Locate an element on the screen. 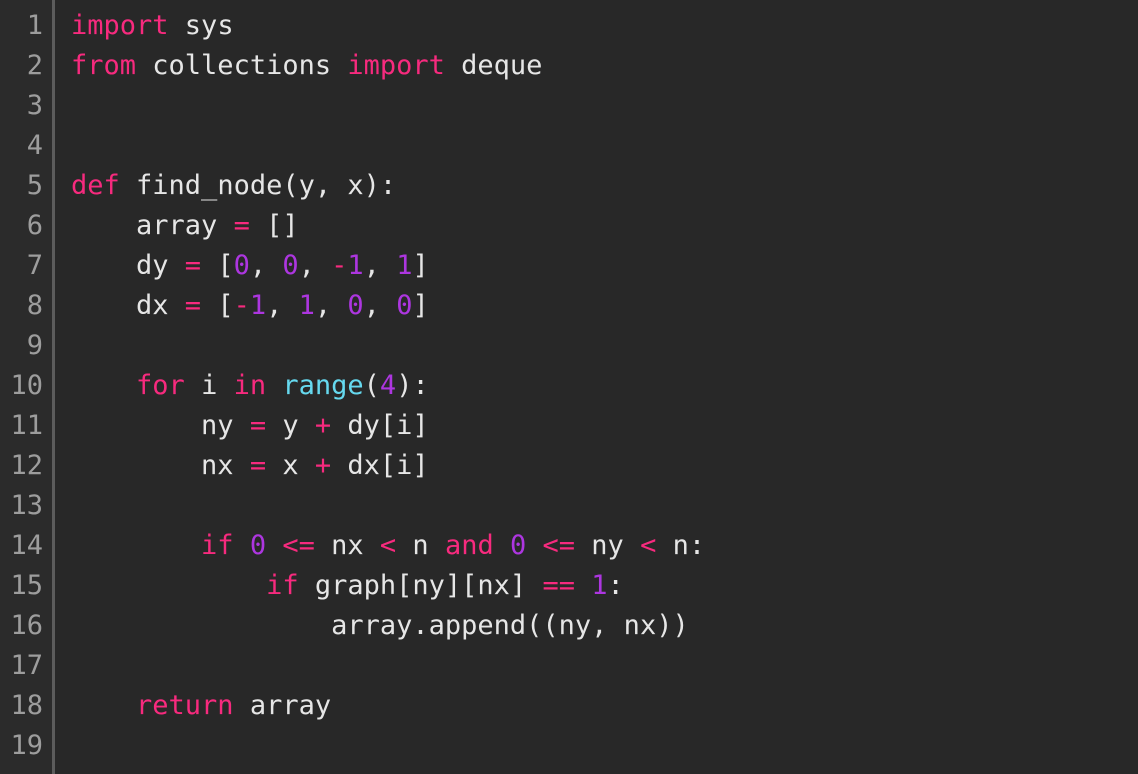  line-number: 11 is located at coordinates (26, 425).